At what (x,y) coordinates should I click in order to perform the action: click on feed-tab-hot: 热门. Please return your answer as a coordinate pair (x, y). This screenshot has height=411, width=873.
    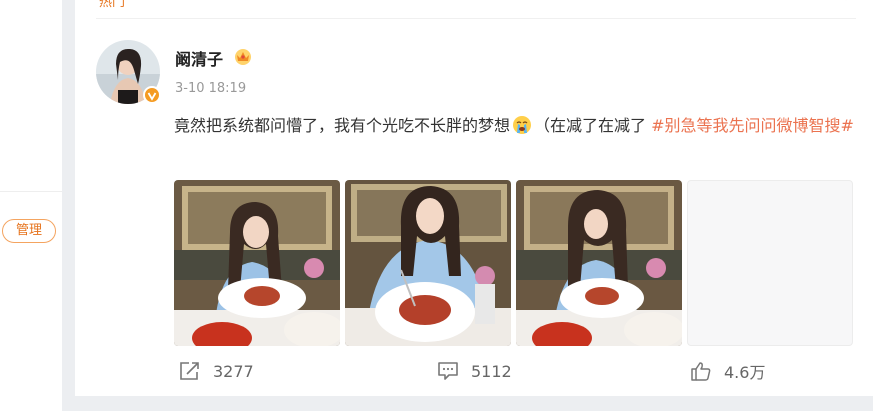
    Looking at the image, I should click on (112, 5).